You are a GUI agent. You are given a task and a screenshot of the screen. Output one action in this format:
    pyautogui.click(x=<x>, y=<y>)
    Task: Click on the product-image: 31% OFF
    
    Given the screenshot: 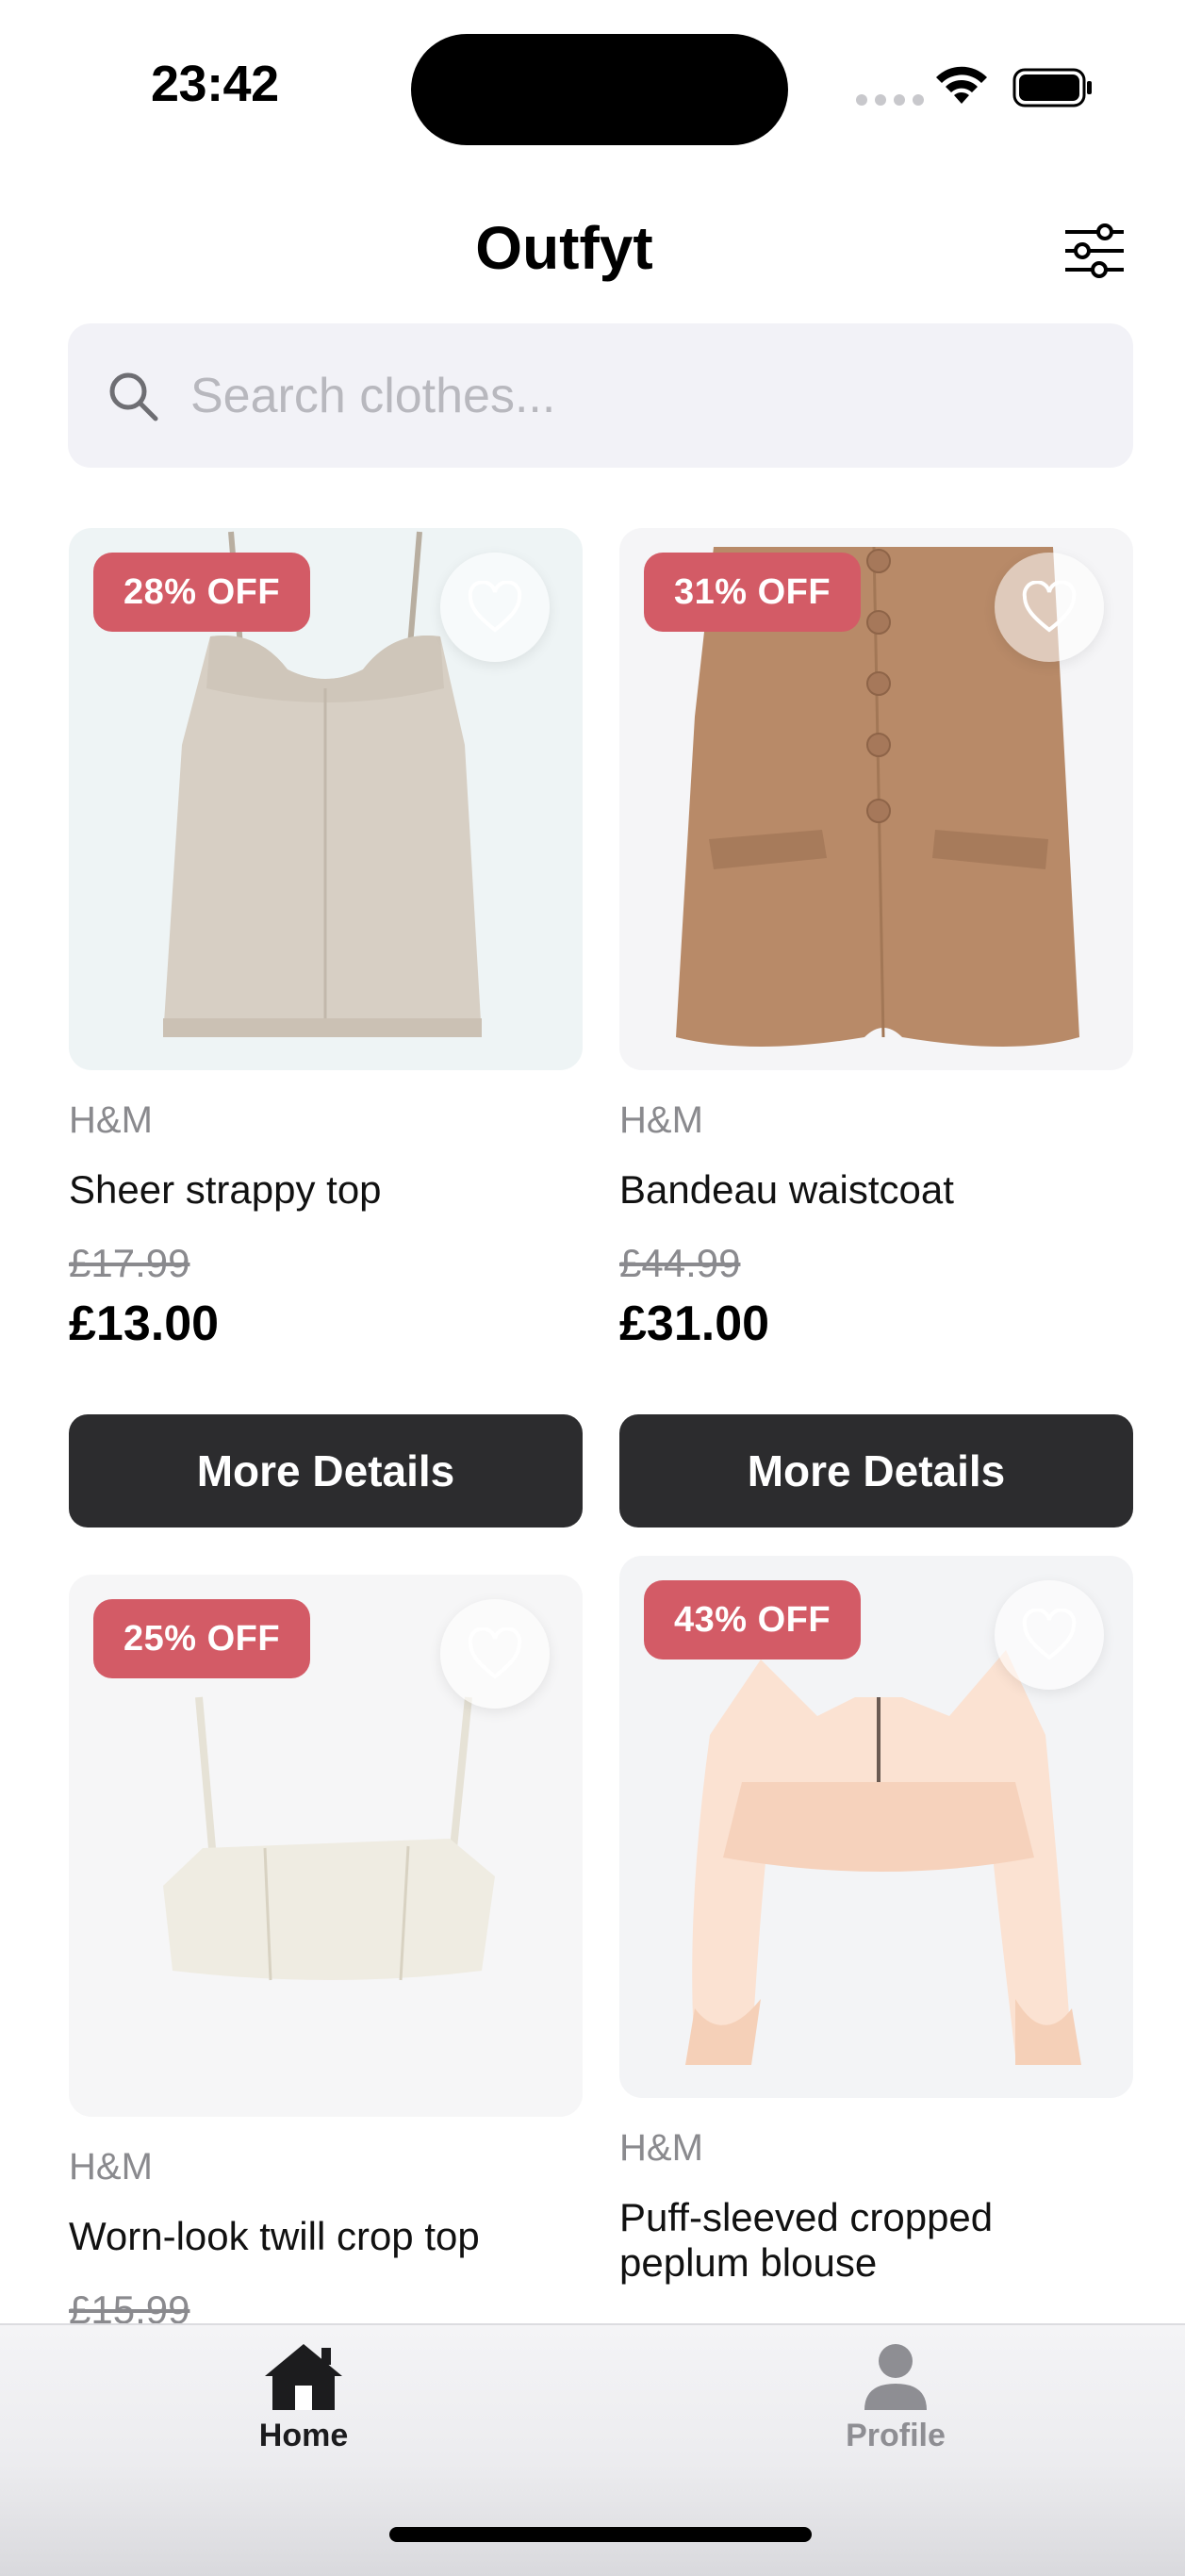 What is the action you would take?
    pyautogui.click(x=876, y=799)
    